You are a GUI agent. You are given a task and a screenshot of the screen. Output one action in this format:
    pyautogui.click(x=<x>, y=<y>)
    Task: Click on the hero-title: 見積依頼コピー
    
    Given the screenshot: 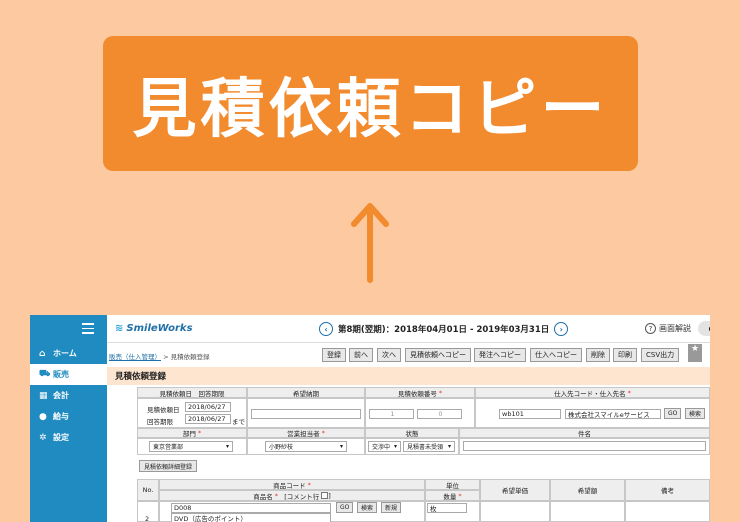 What is the action you would take?
    pyautogui.click(x=370, y=109)
    